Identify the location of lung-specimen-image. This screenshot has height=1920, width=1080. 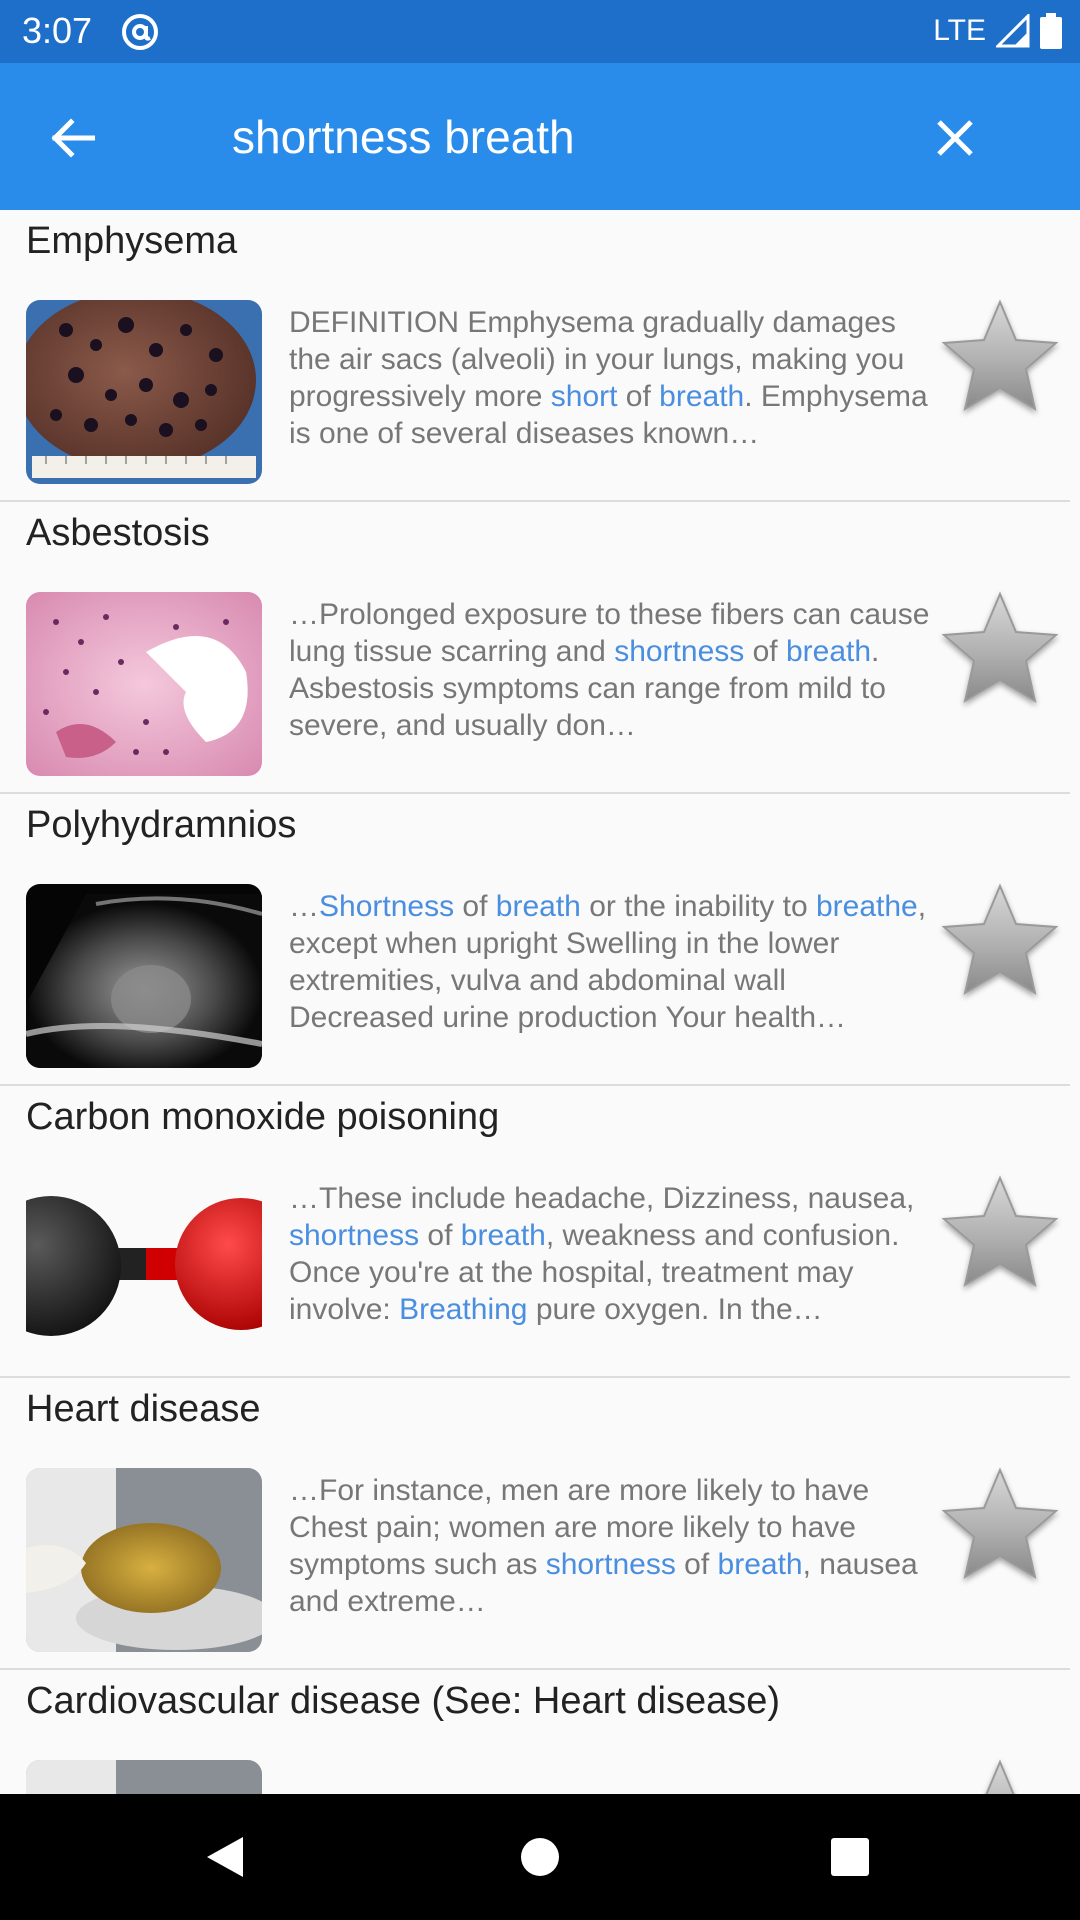
(144, 392).